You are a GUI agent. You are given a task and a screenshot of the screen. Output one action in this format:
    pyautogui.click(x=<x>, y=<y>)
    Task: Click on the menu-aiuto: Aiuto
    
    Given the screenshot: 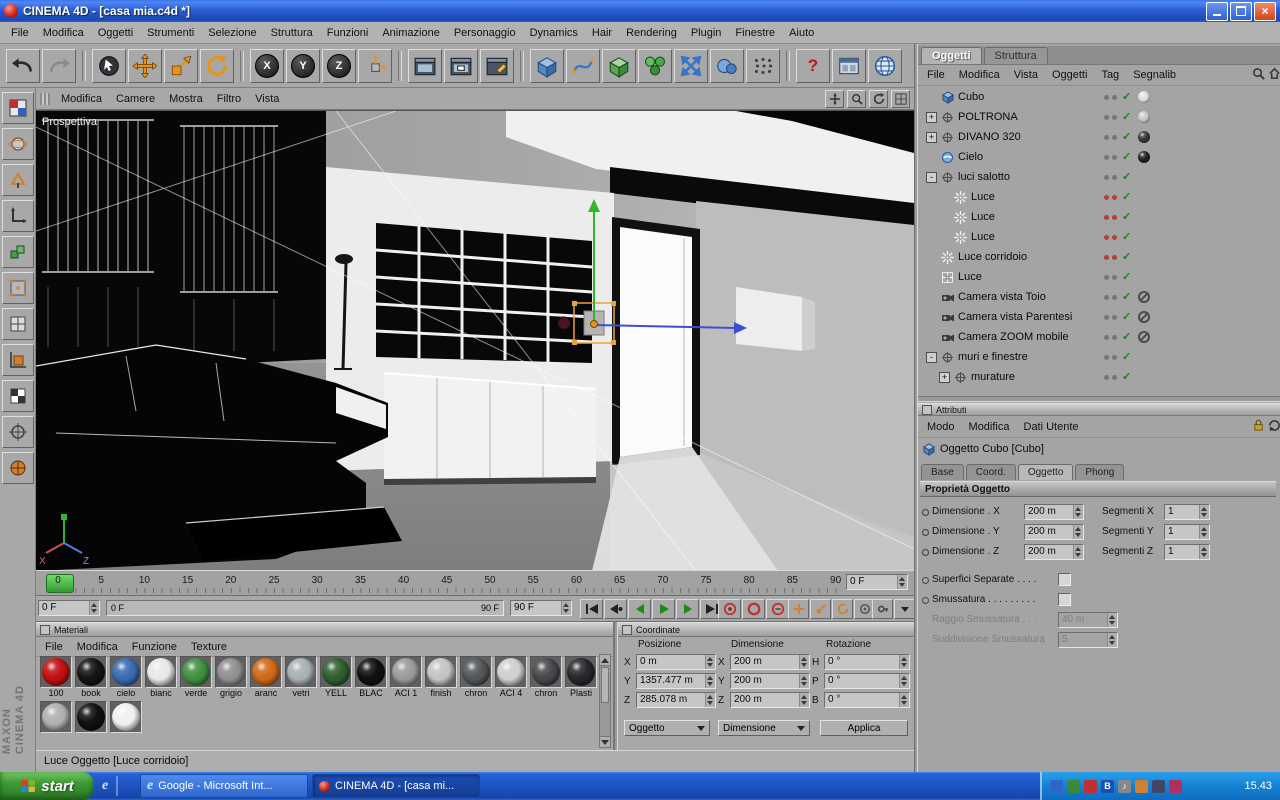 What is the action you would take?
    pyautogui.click(x=801, y=33)
    